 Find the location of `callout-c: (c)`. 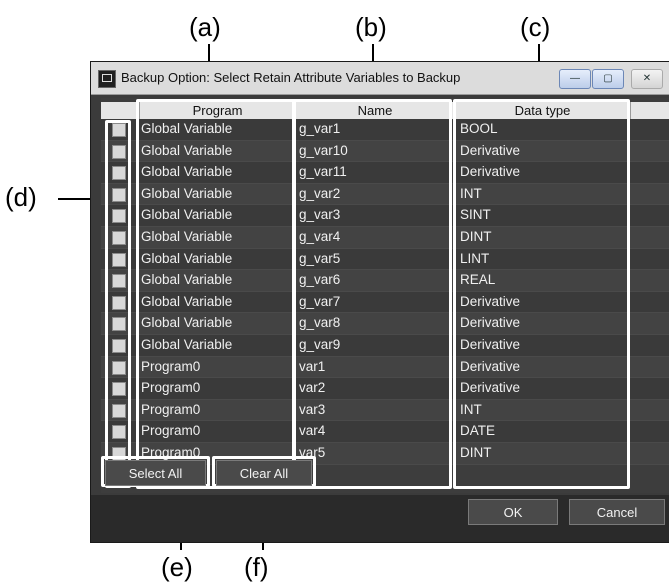

callout-c: (c) is located at coordinates (535, 27).